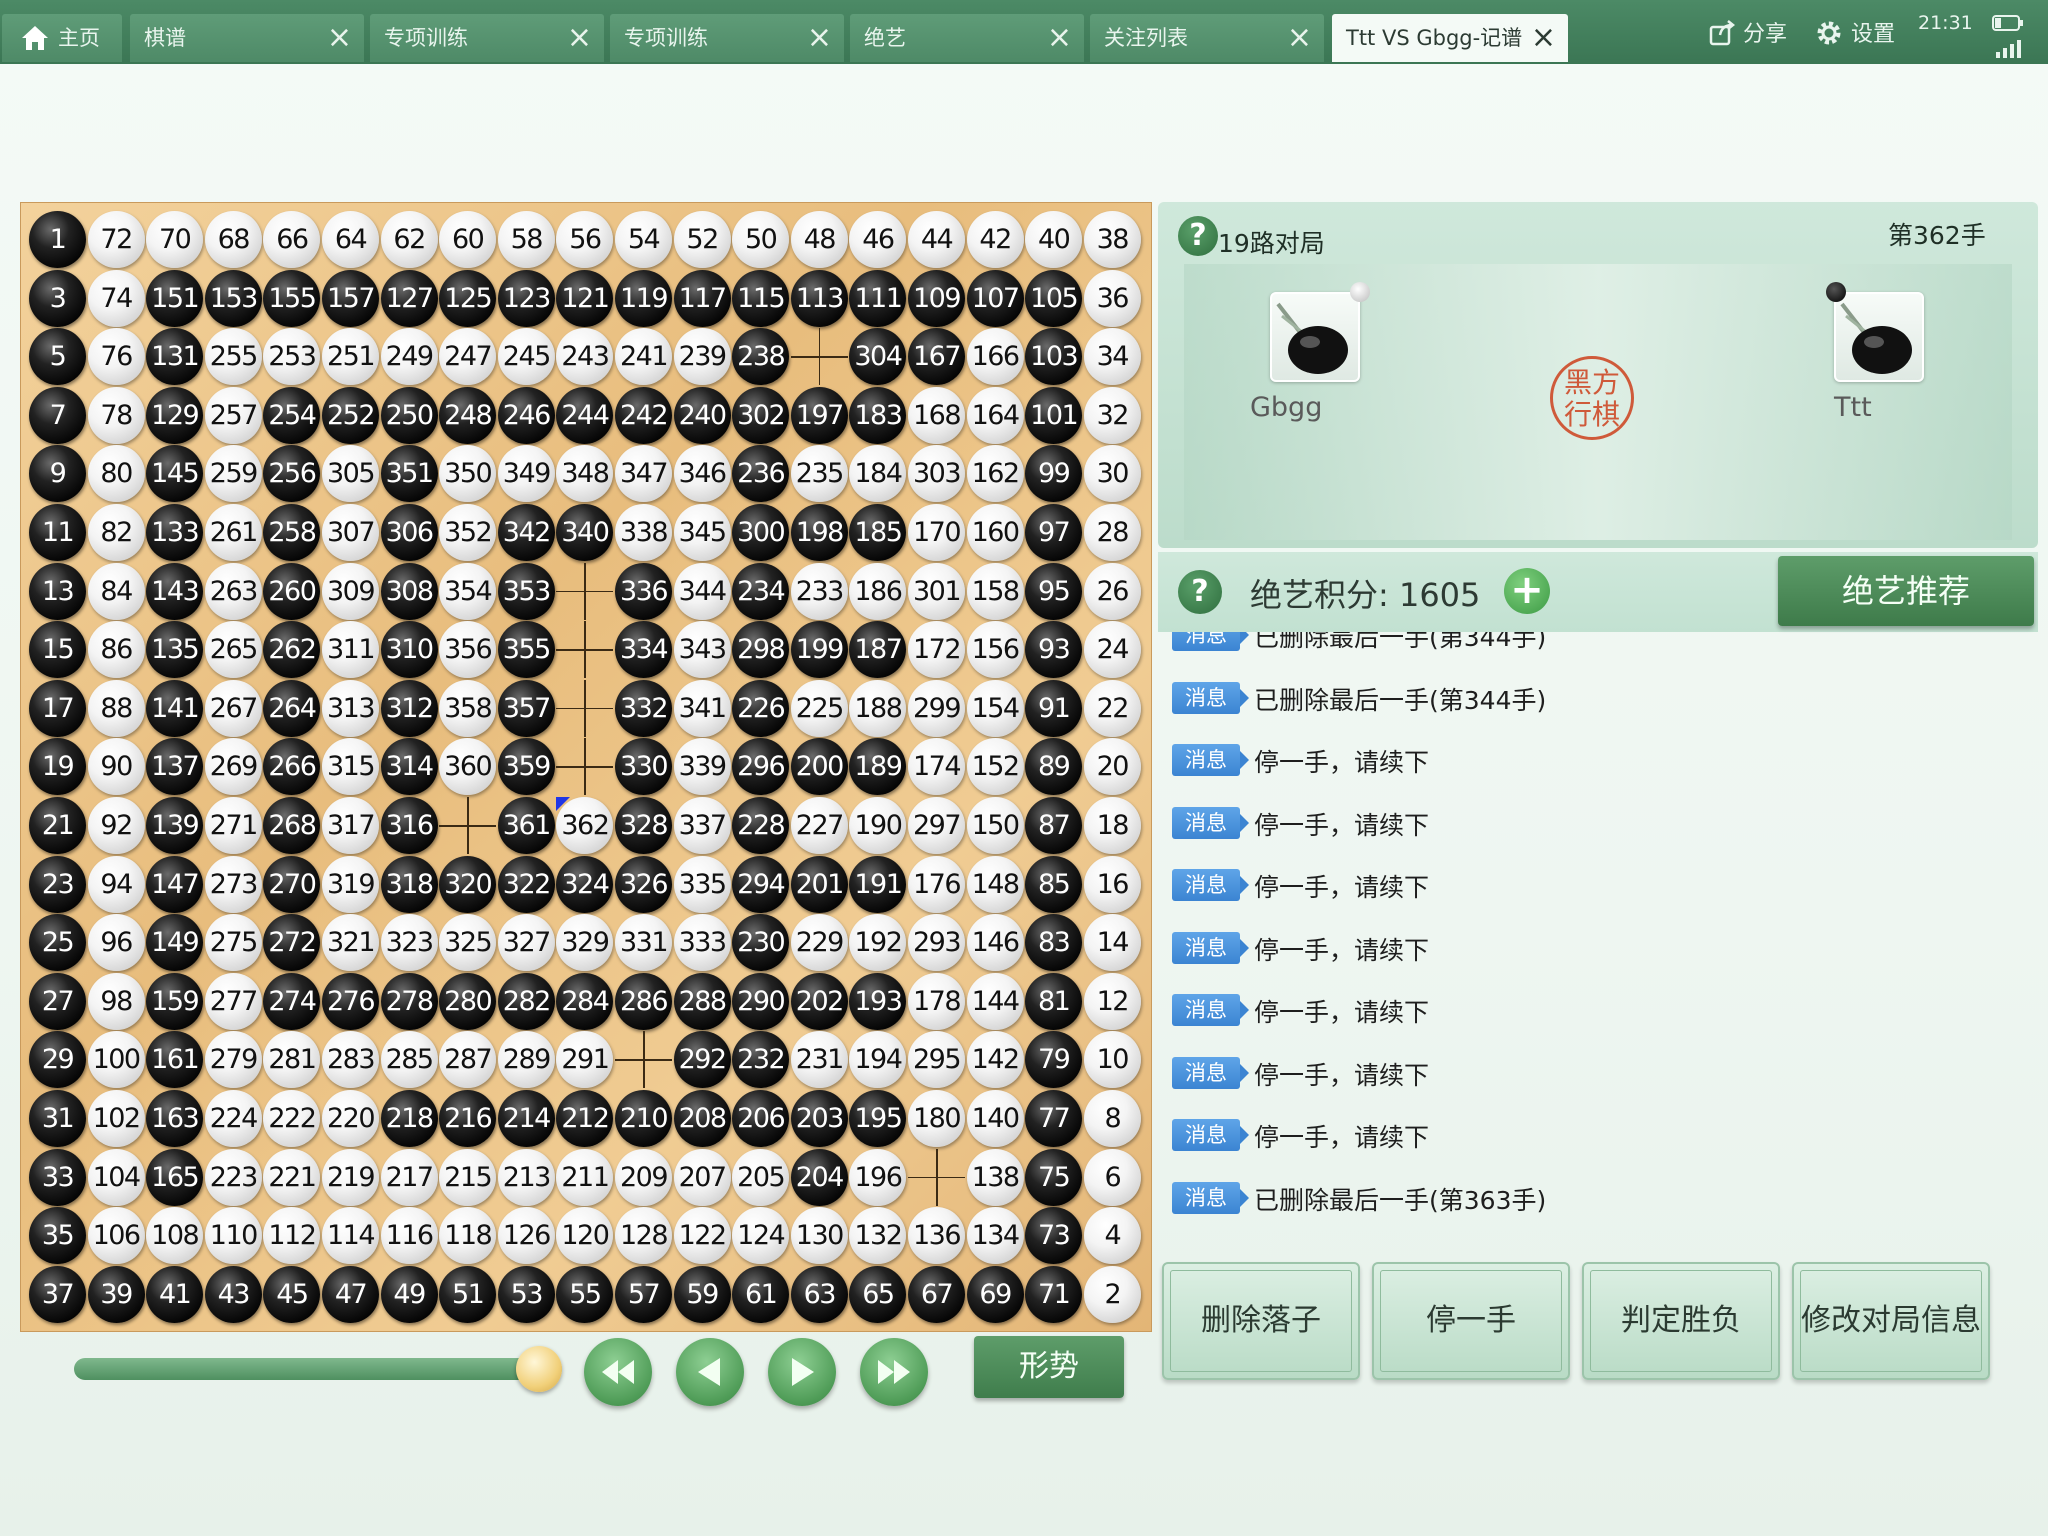 This screenshot has width=2048, height=1536. What do you see at coordinates (819, 1294) in the screenshot?
I see `black-stone: 63` at bounding box center [819, 1294].